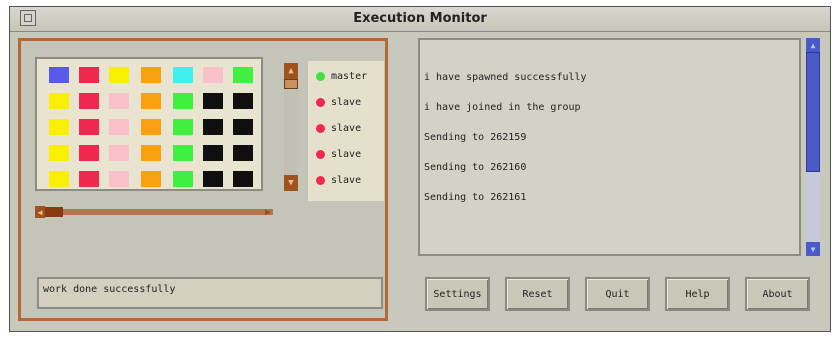 The width and height of the screenshot is (833, 339). I want to click on window-title: Execution Monitor, so click(420, 18).